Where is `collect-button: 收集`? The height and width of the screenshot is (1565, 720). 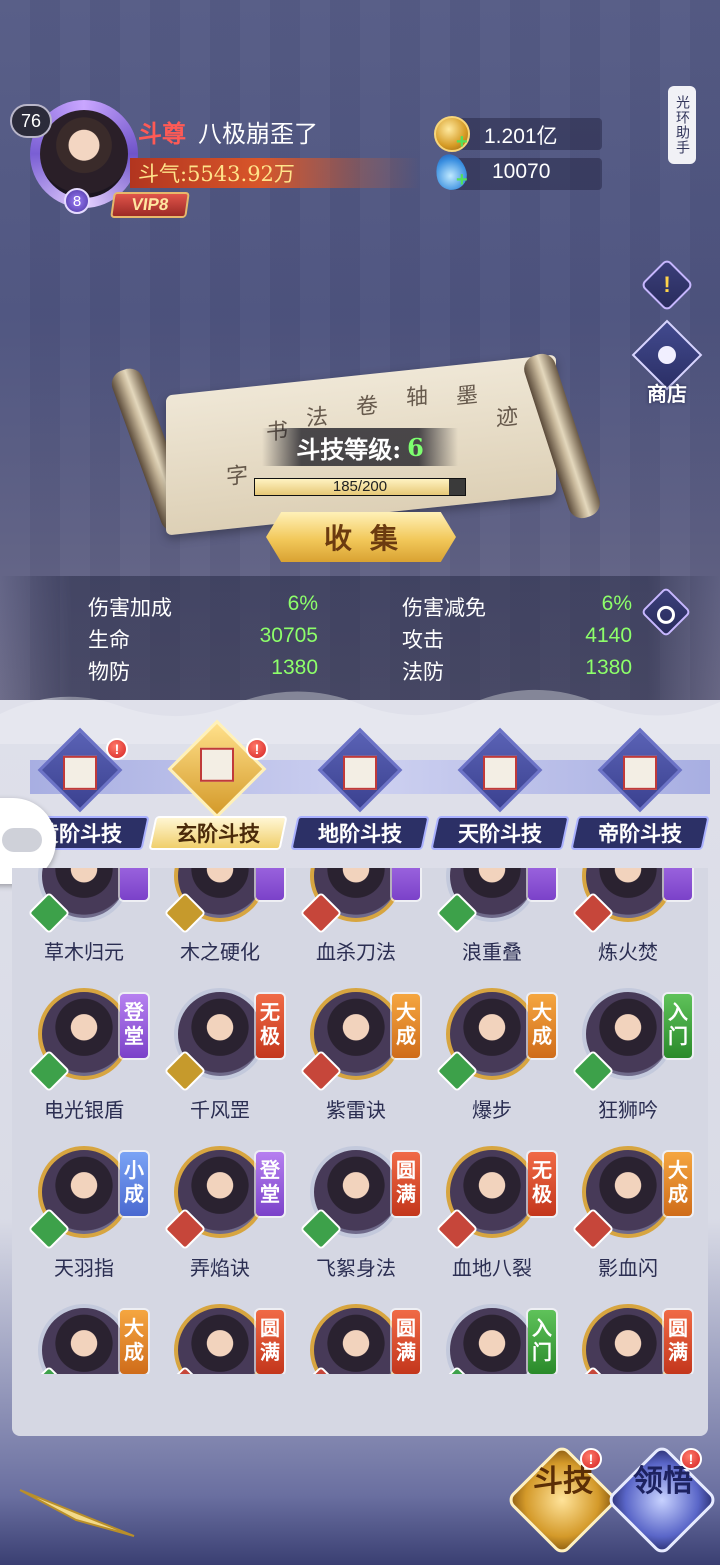
collect-button: 收集 is located at coordinates (361, 537).